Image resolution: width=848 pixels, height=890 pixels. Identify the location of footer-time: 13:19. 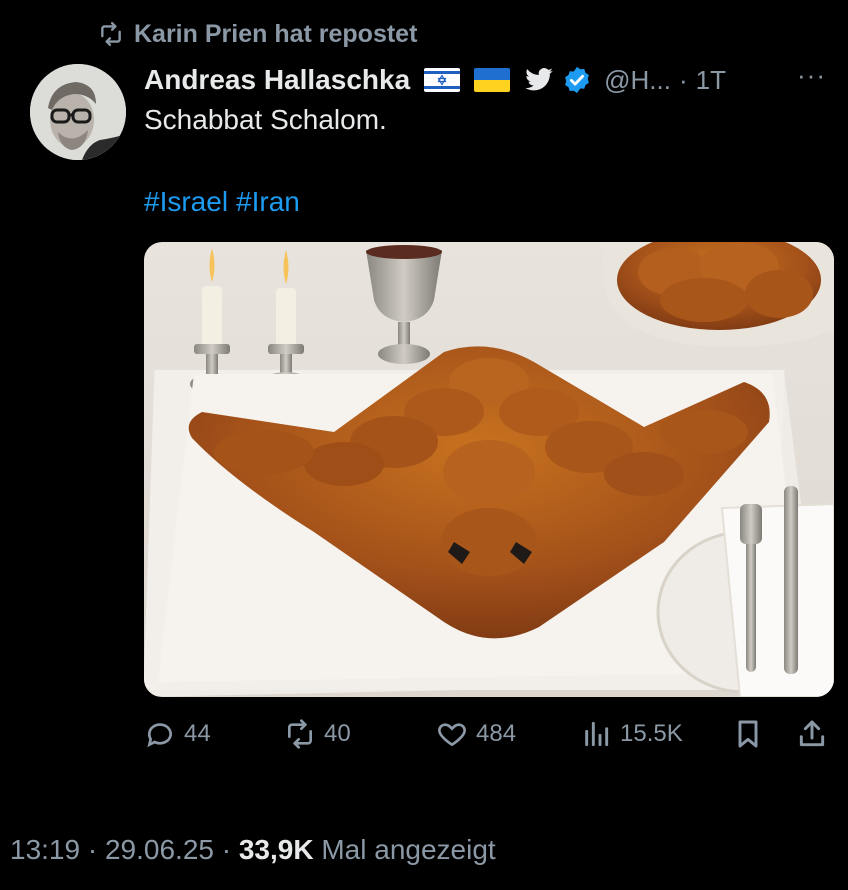
(45, 849).